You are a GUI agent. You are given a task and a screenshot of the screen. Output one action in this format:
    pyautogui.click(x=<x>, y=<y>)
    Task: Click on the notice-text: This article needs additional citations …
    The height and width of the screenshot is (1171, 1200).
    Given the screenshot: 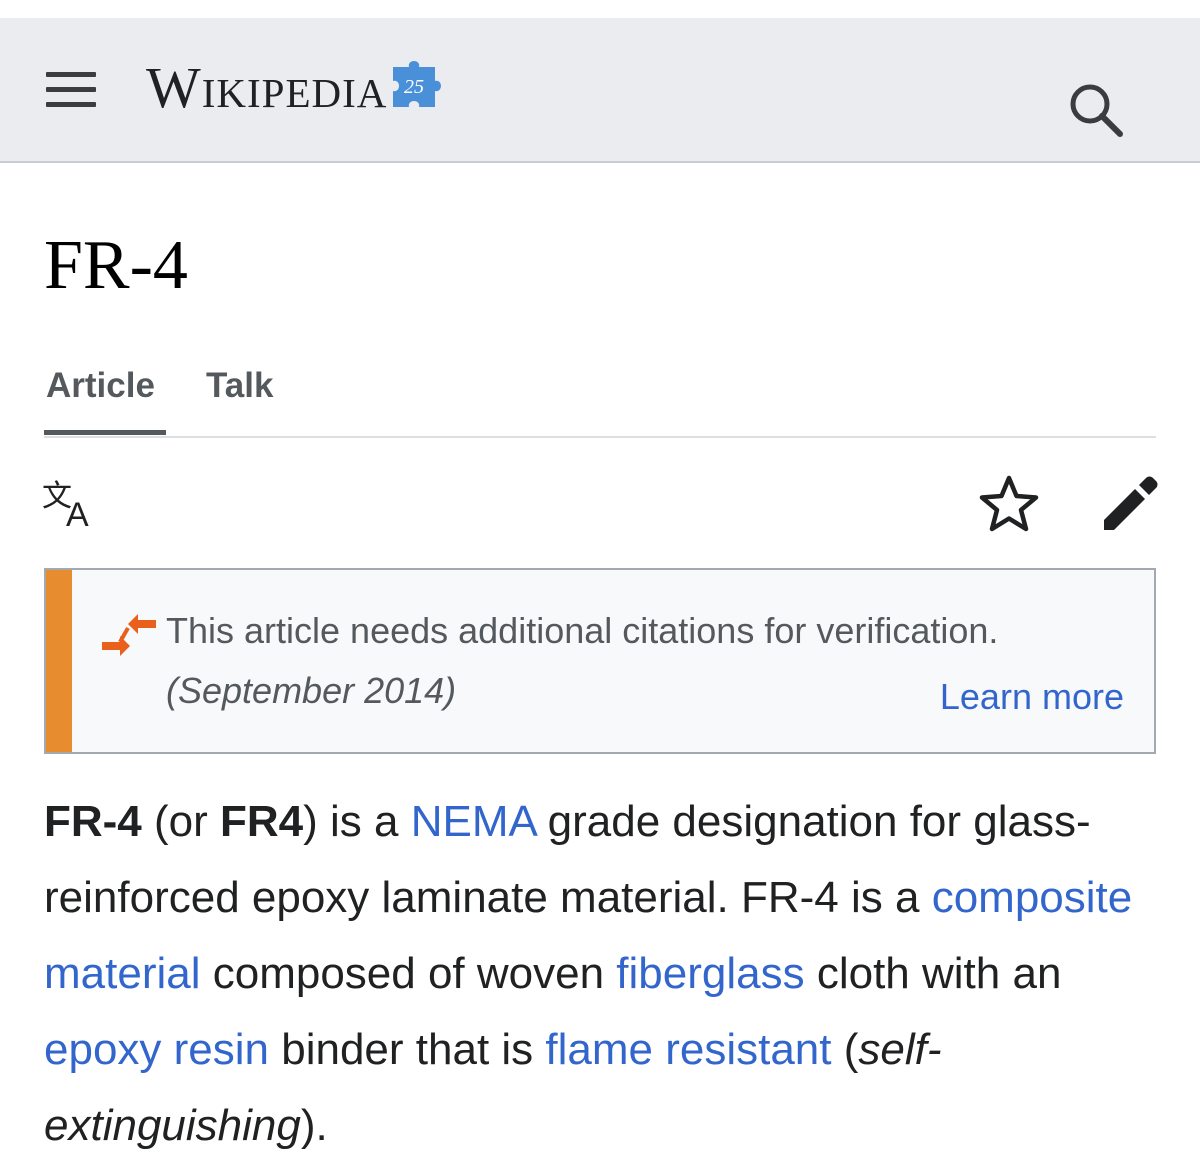 What is the action you would take?
    pyautogui.click(x=582, y=630)
    